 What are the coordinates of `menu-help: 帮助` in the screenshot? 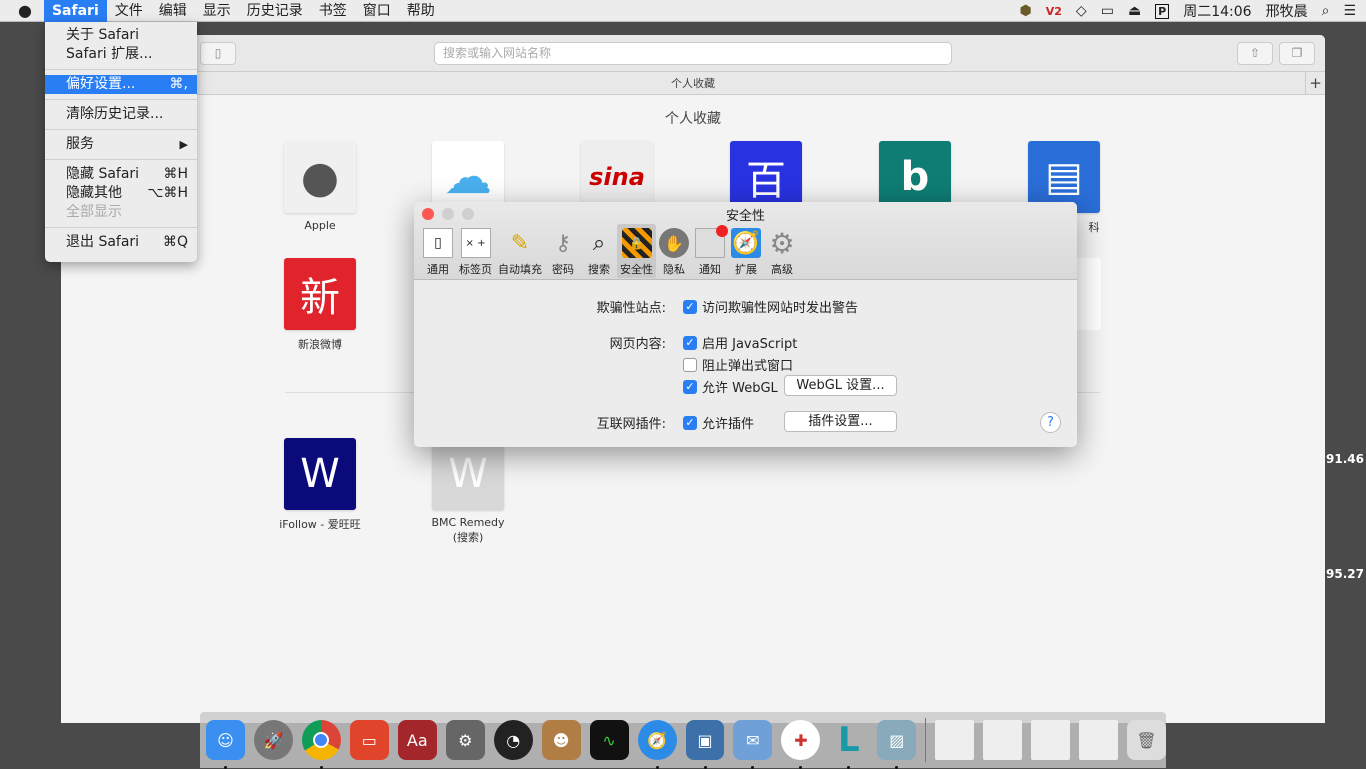 It's located at (421, 11).